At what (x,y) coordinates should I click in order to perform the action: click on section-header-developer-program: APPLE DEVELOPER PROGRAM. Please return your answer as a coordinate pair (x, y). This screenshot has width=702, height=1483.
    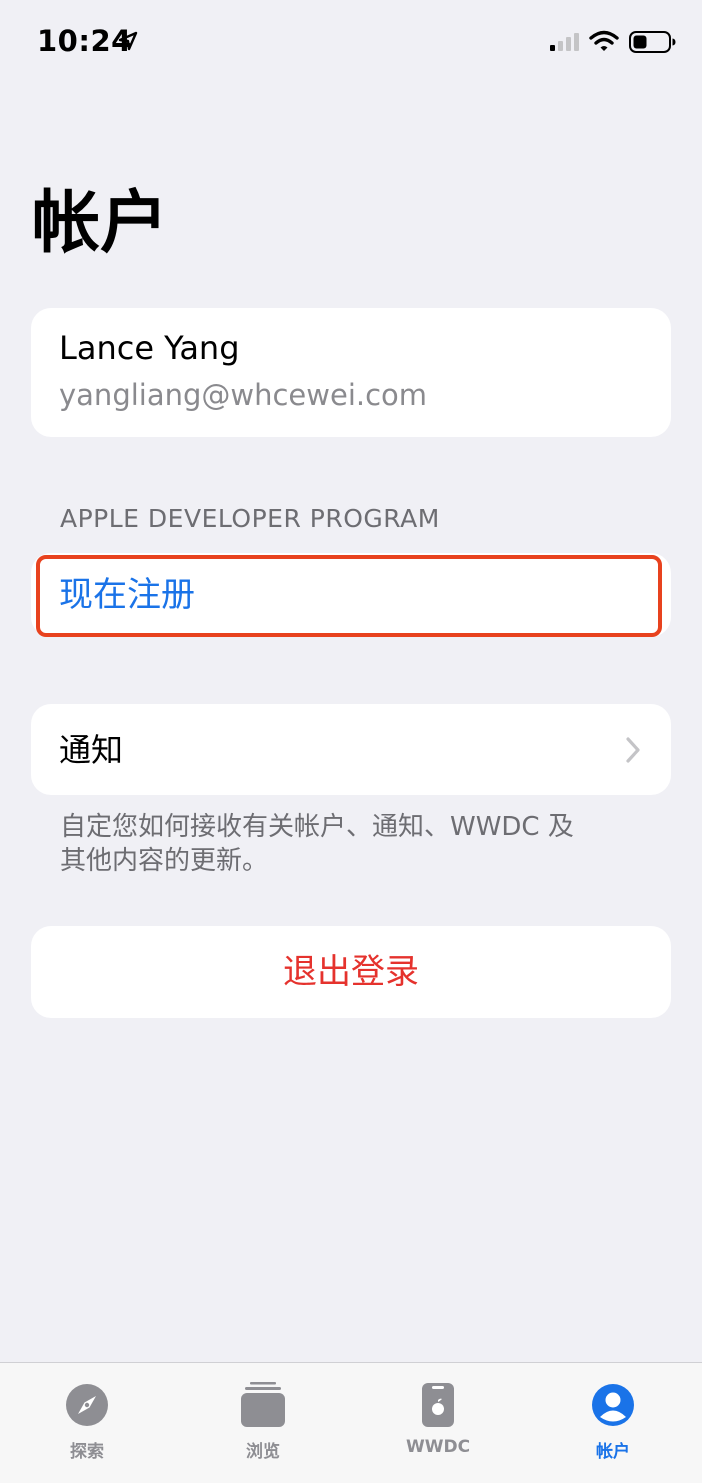
    Looking at the image, I should click on (250, 518).